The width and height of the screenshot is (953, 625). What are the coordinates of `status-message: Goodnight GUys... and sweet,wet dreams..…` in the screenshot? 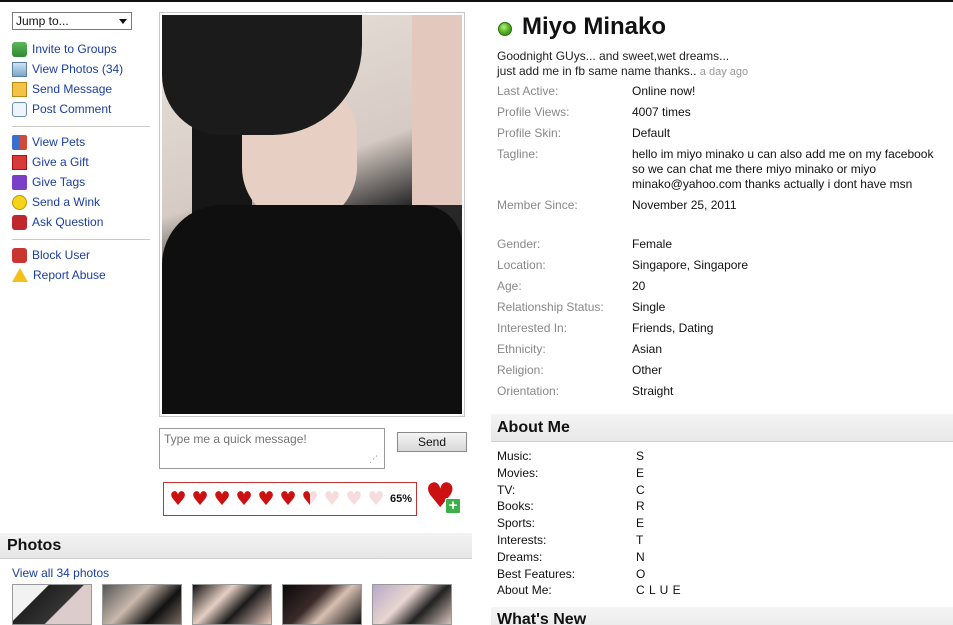 It's located at (717, 64).